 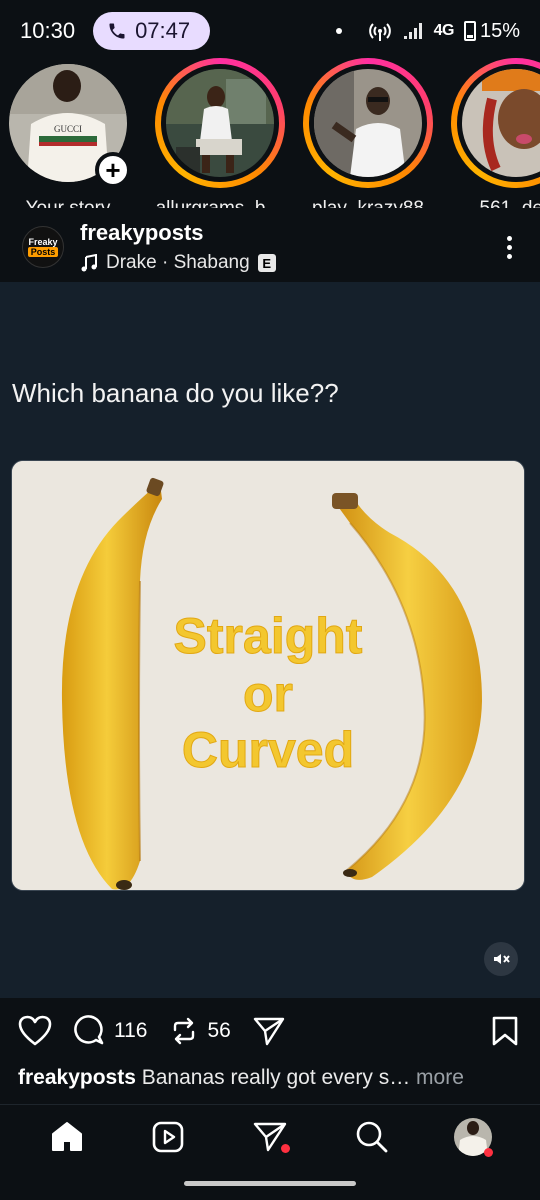 I want to click on post-actions: 116 56, so click(x=270, y=1031).